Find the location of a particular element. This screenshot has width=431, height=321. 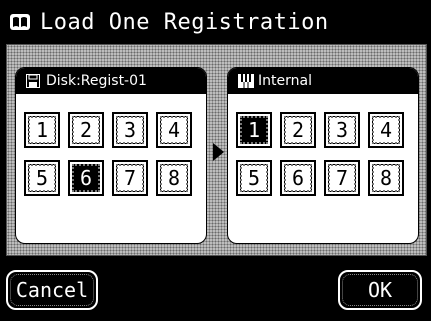

title-bar: Load One Registration is located at coordinates (215, 22).